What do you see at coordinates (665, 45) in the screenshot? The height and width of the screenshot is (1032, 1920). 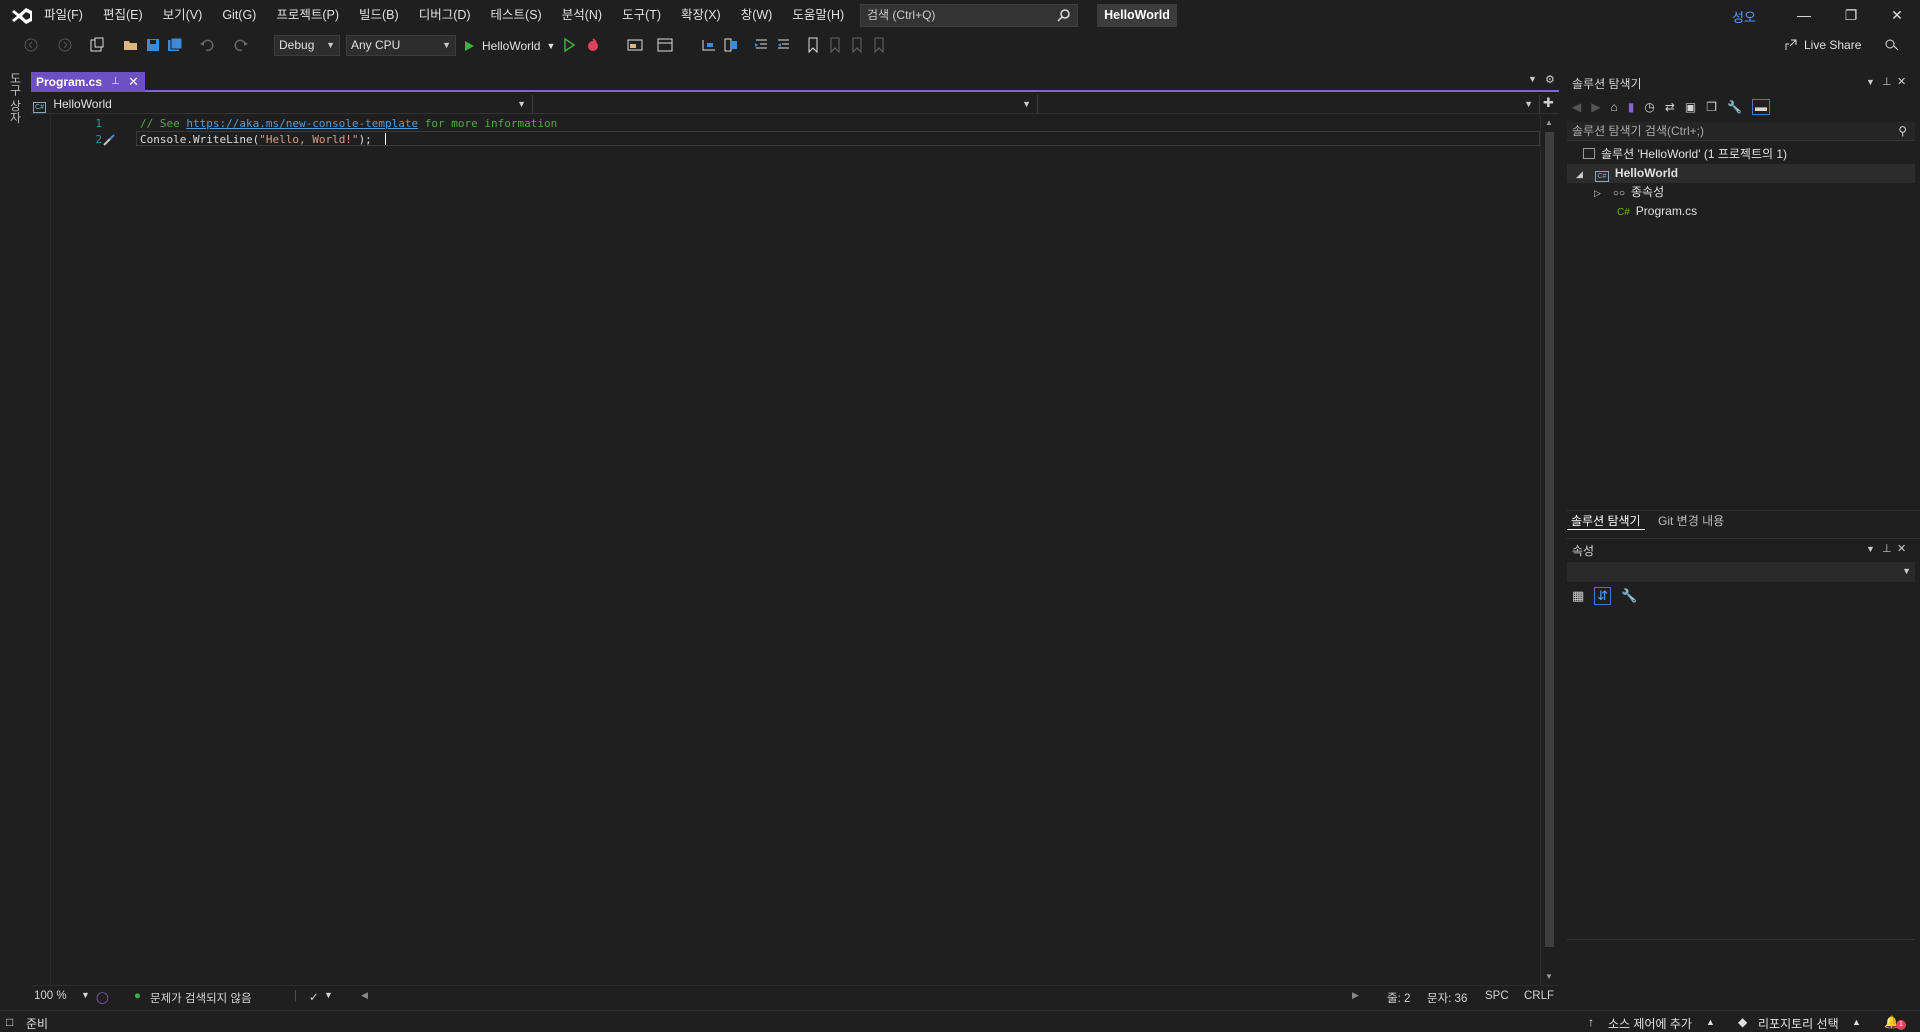 I see `layout-icon` at bounding box center [665, 45].